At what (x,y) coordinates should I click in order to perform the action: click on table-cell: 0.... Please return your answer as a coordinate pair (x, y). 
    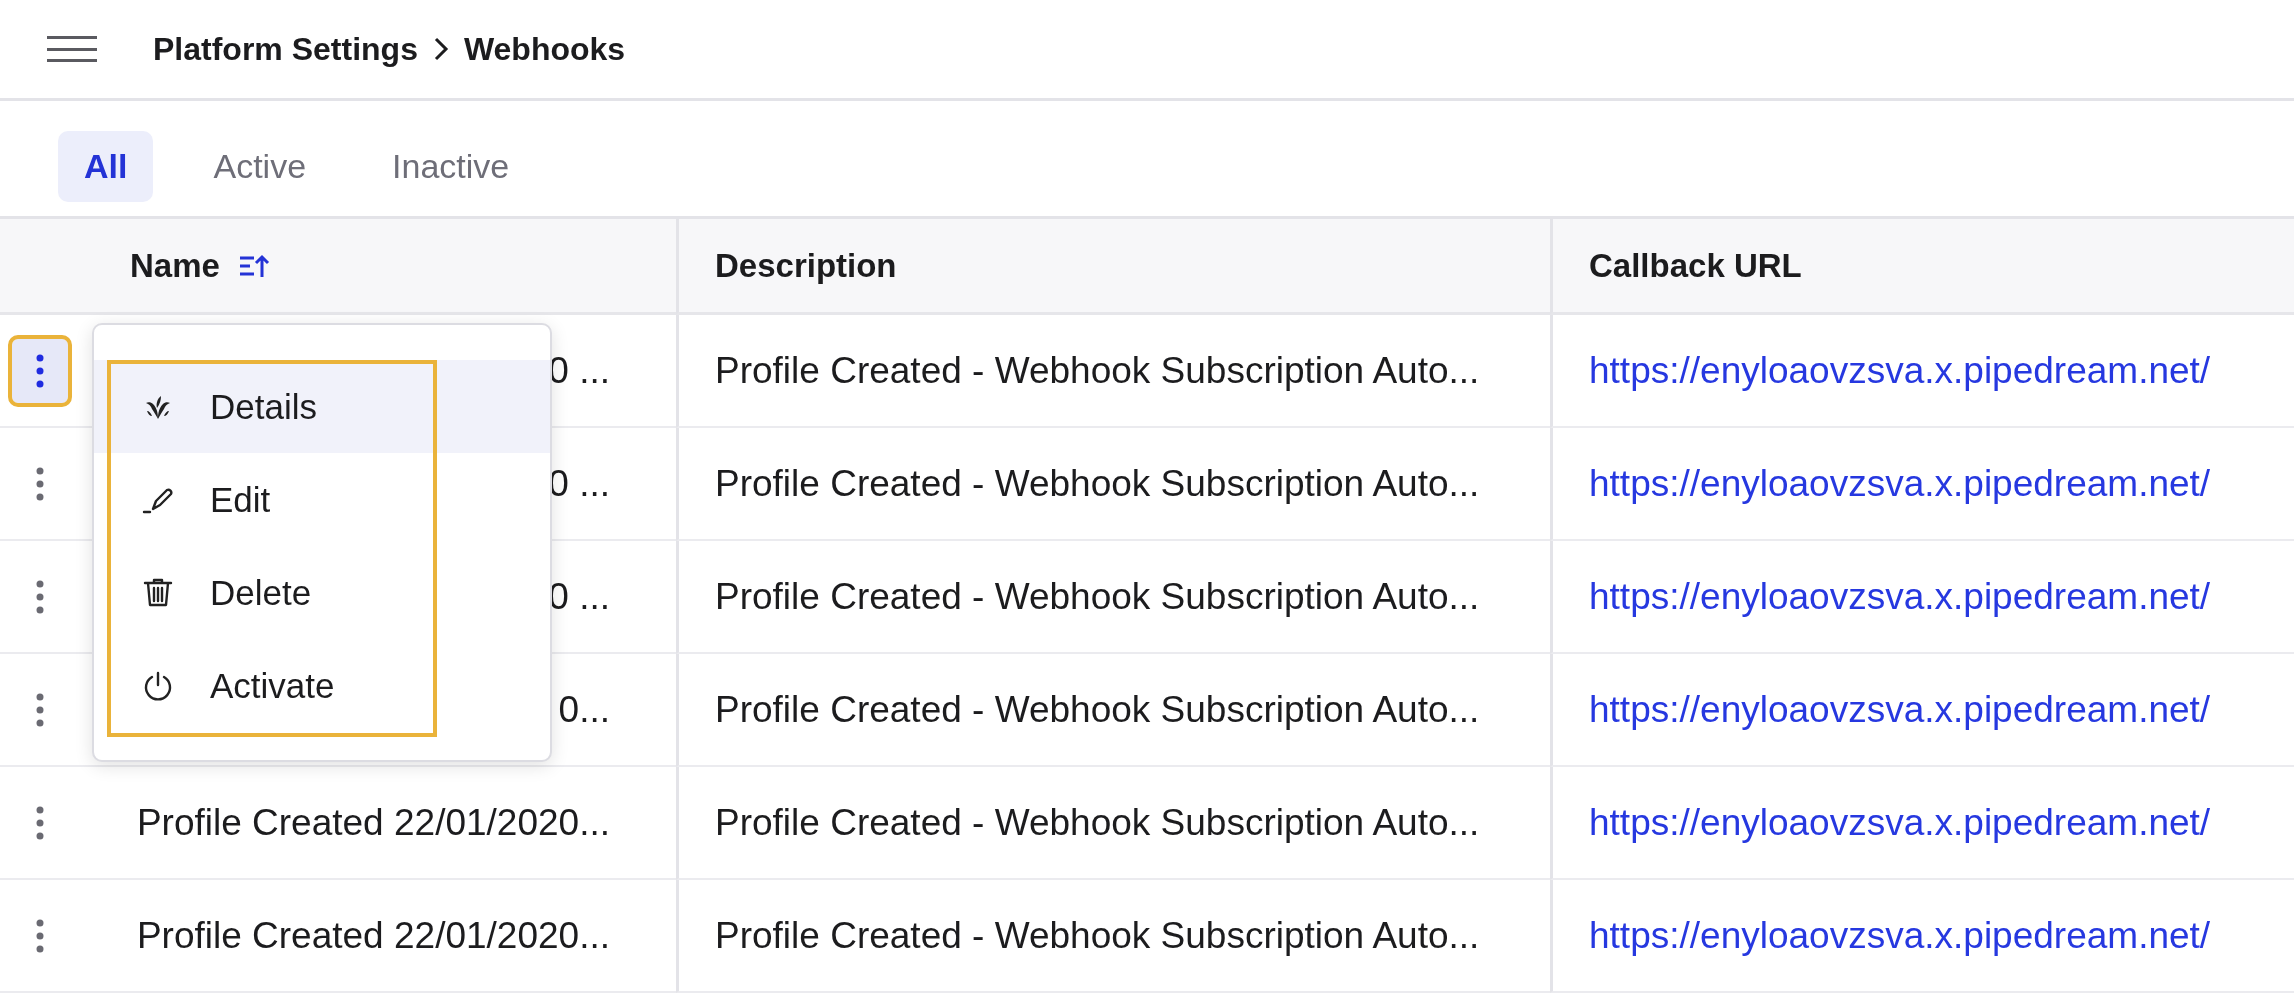
    Looking at the image, I should click on (584, 709).